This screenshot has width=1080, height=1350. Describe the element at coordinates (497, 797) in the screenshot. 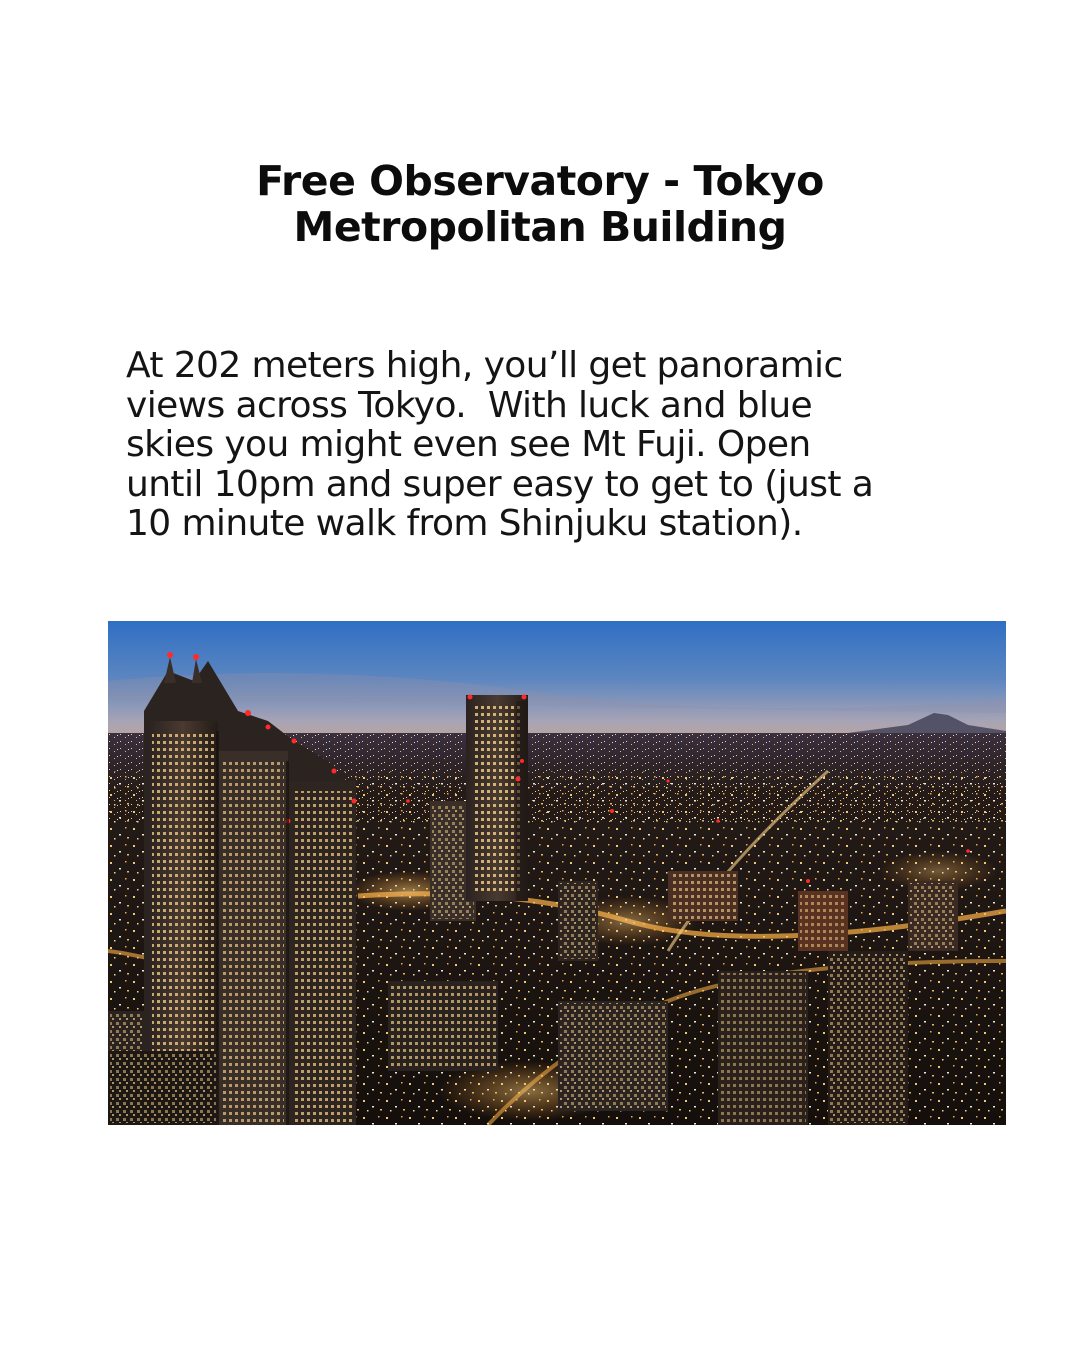

I see `center-tower` at that location.